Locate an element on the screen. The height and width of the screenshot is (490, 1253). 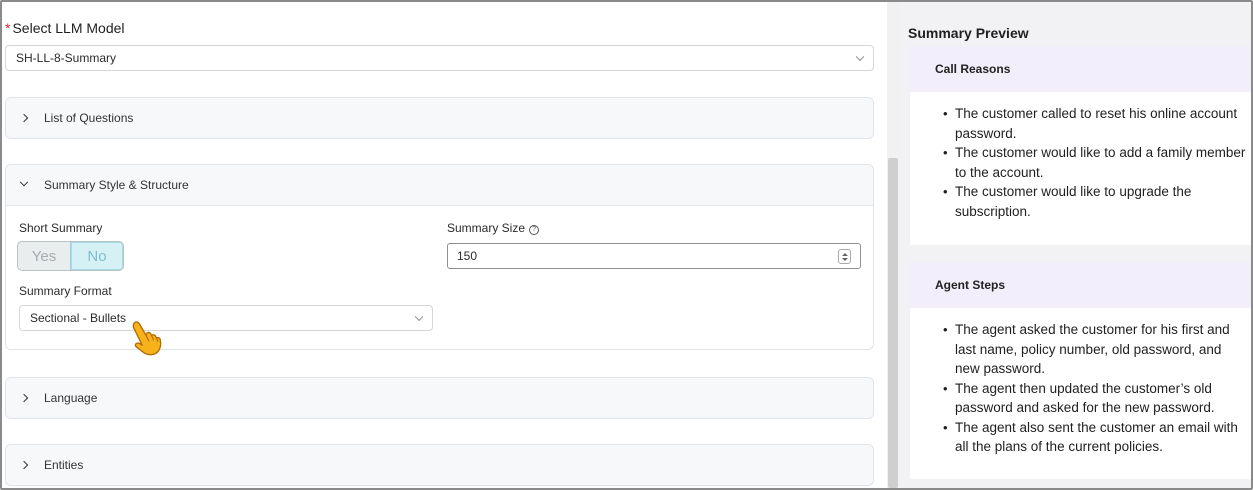
section-title: Summary Style & Structure is located at coordinates (116, 185).